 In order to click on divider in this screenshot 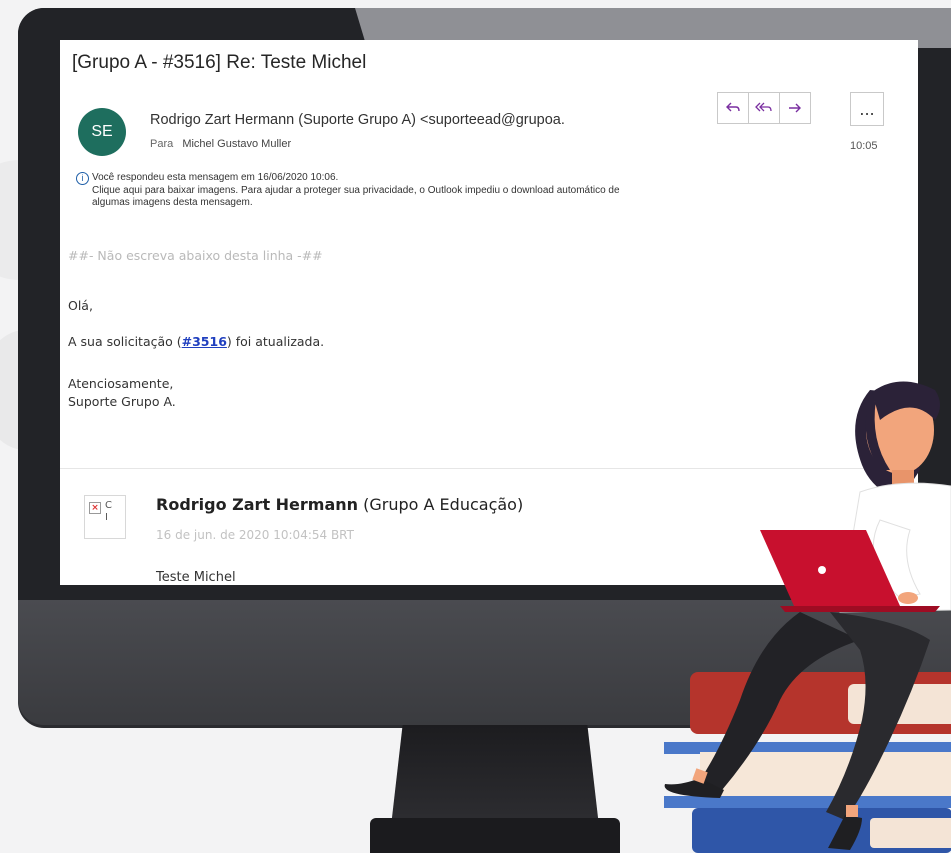, I will do `click(489, 468)`.